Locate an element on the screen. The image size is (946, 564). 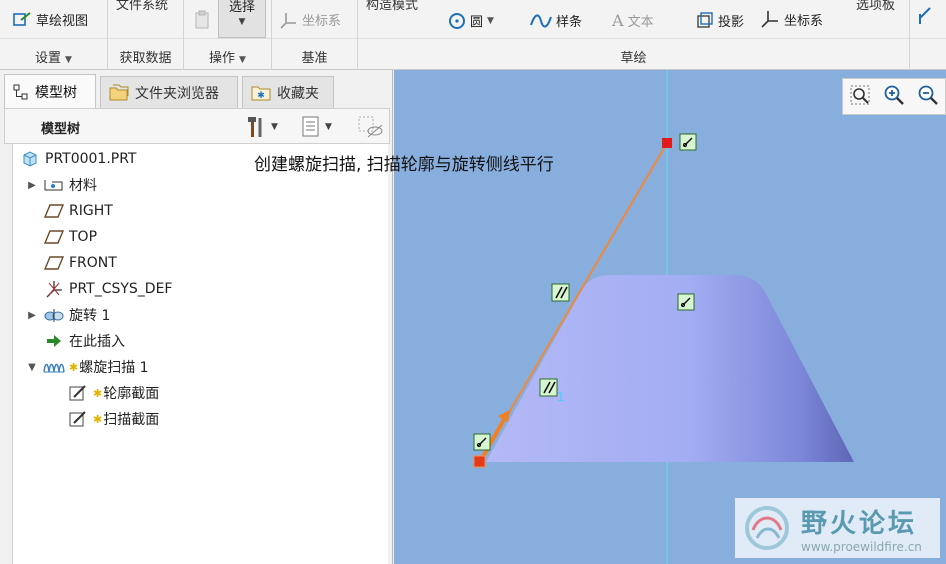
view-toolbar is located at coordinates (894, 96).